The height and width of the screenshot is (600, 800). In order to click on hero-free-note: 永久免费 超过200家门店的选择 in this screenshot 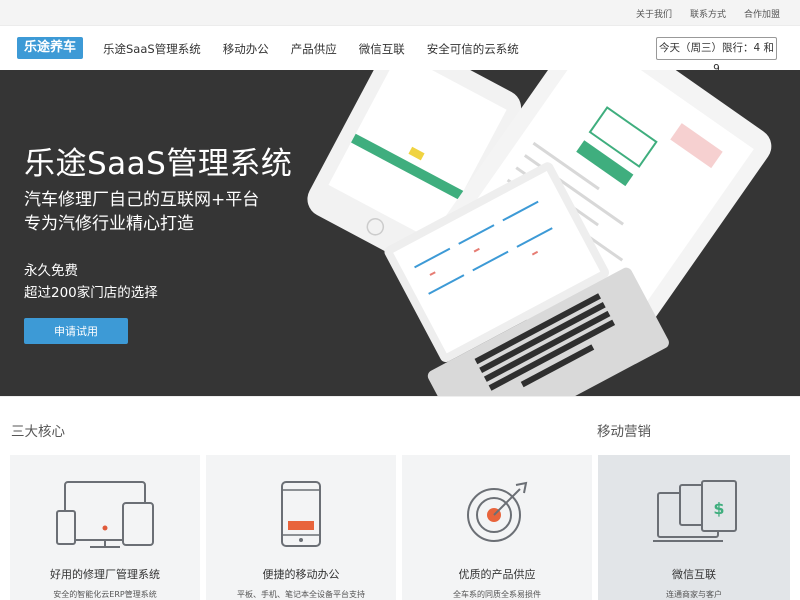, I will do `click(91, 282)`.